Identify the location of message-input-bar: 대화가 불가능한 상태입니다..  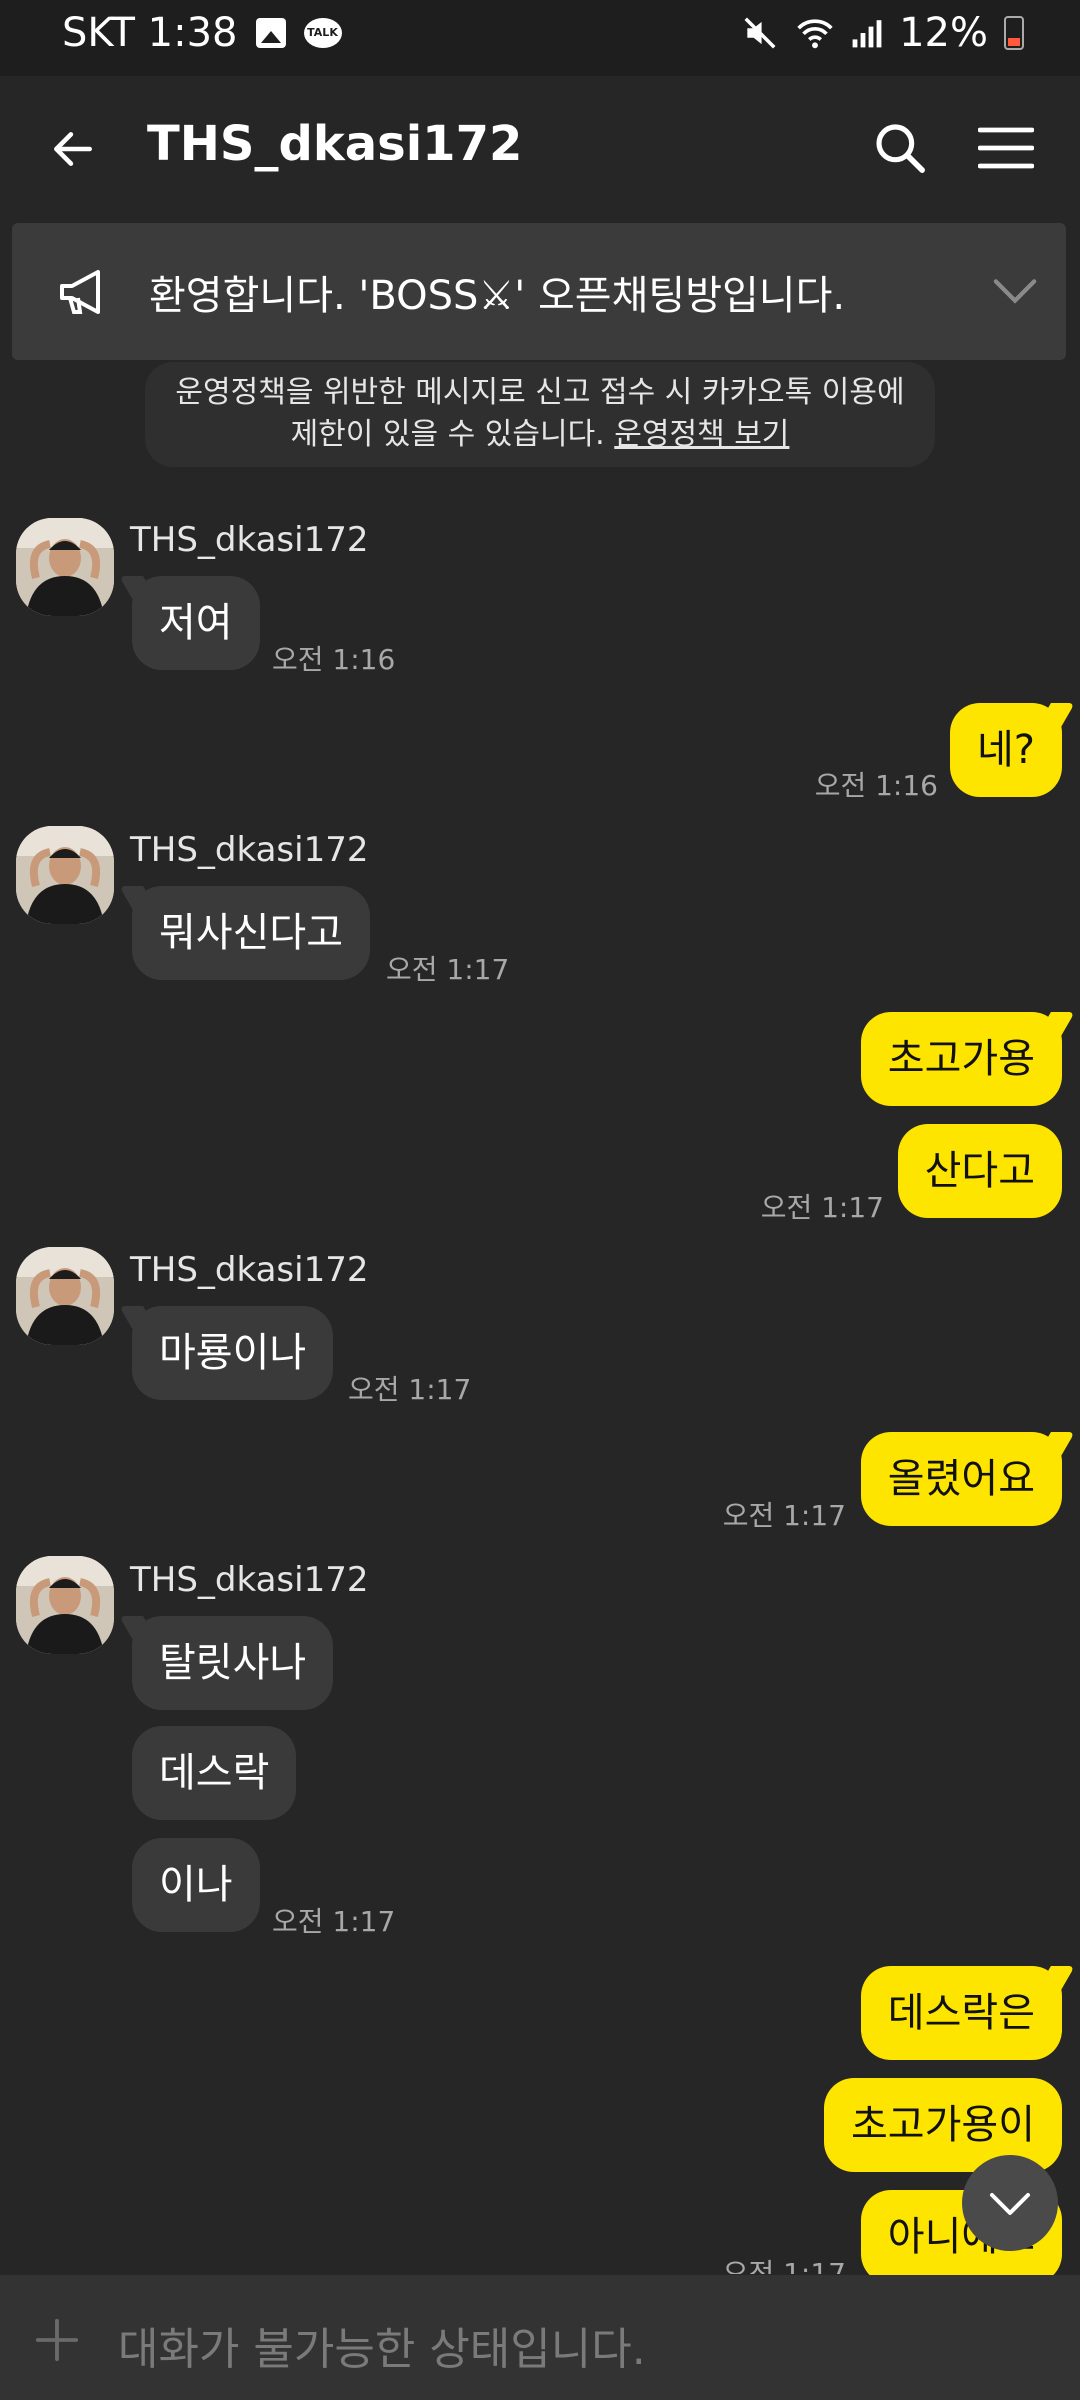
(540, 2337).